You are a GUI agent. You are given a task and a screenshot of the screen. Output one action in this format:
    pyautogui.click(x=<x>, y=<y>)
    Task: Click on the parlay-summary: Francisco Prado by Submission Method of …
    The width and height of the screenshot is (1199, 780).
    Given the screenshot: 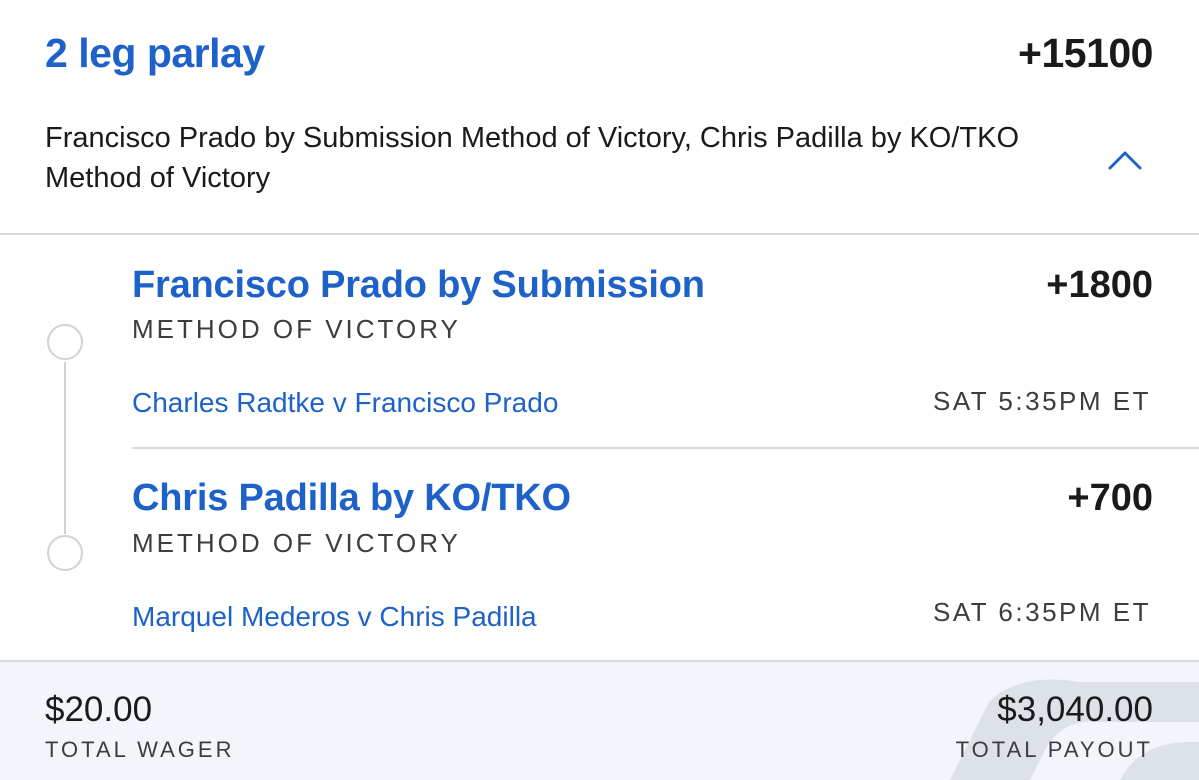 What is the action you would take?
    pyautogui.click(x=532, y=158)
    